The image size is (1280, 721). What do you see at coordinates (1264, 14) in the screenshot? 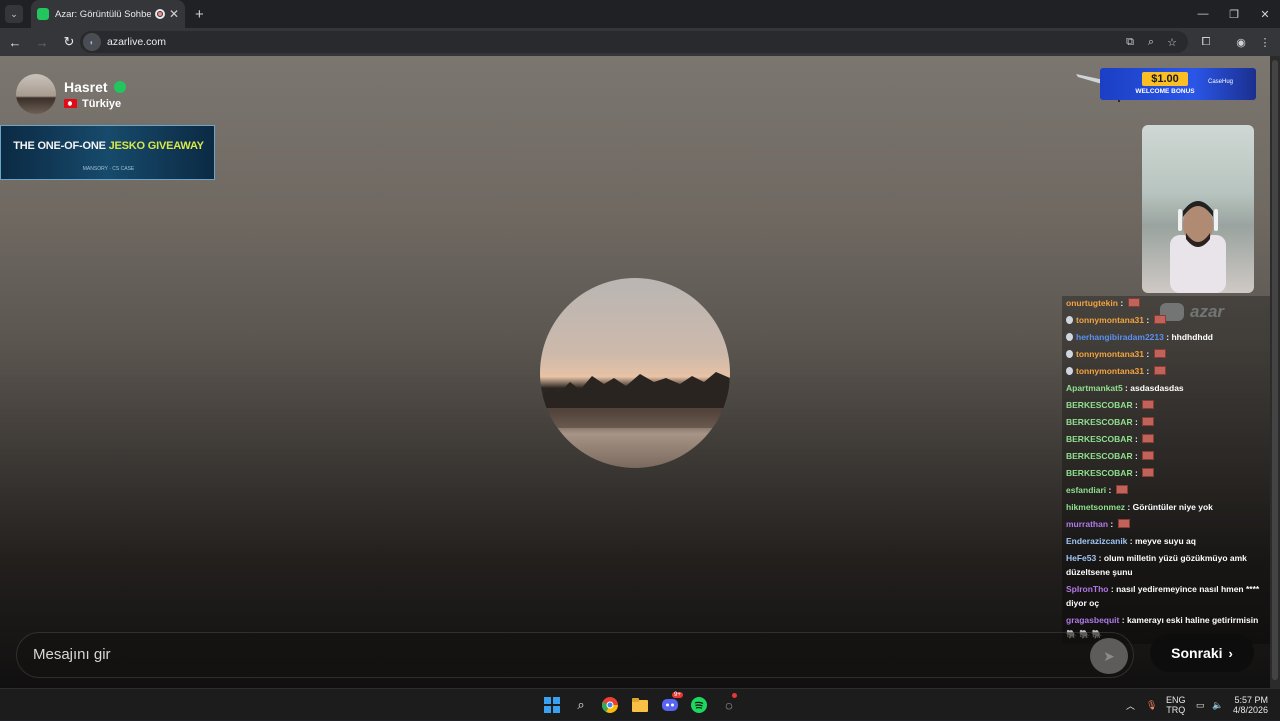
I see `close-window-button: ✕` at bounding box center [1264, 14].